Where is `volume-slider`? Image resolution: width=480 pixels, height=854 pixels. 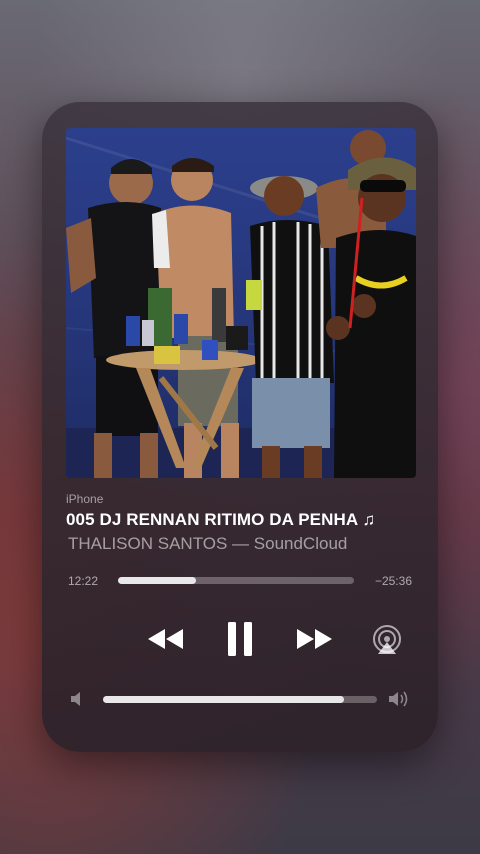
volume-slider is located at coordinates (240, 699).